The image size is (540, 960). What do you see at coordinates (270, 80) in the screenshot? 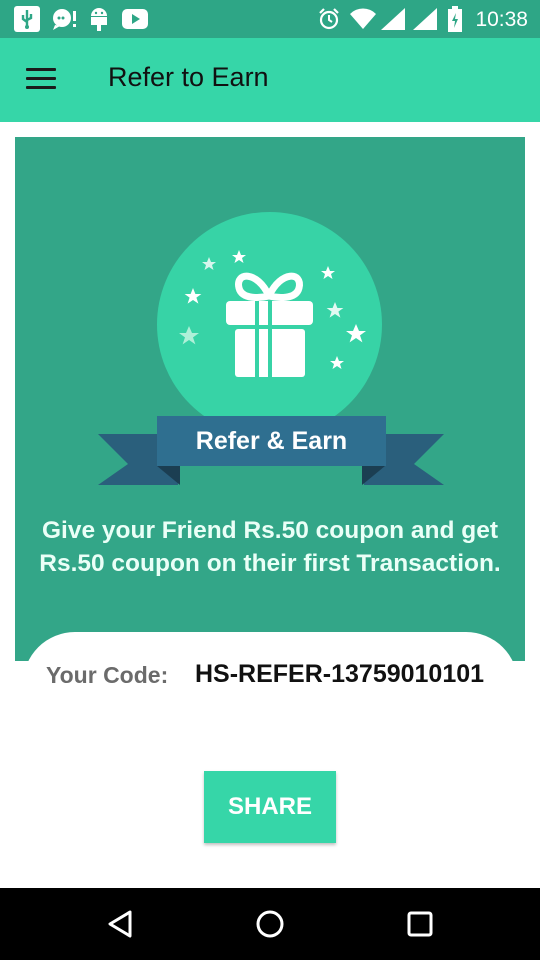
I see `app-bar: Refer to Earn` at bounding box center [270, 80].